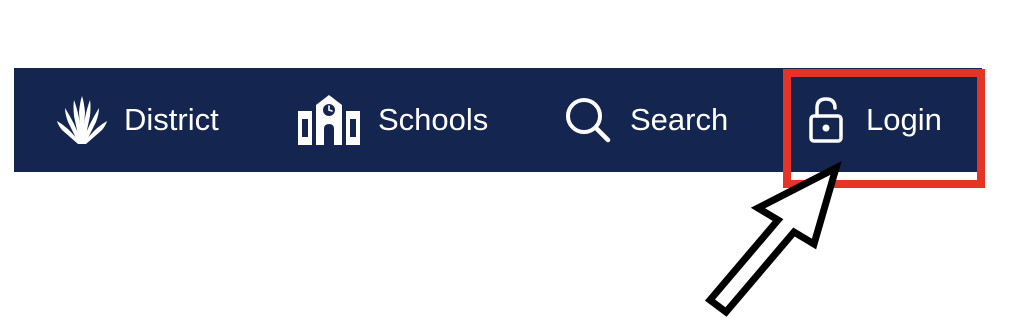  Describe the element at coordinates (433, 119) in the screenshot. I see `nav-label-schools: Schools` at that location.